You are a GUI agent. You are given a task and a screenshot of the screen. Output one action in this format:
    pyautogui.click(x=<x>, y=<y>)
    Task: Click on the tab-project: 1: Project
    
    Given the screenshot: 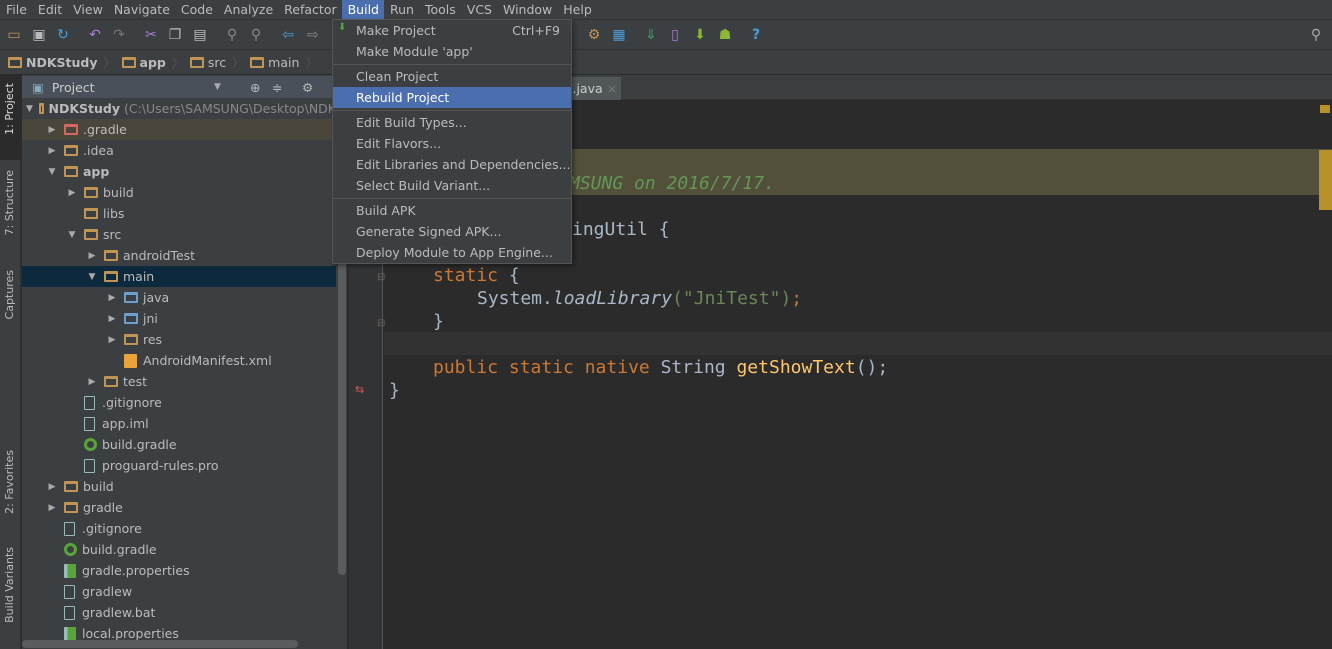 What is the action you would take?
    pyautogui.click(x=9, y=109)
    